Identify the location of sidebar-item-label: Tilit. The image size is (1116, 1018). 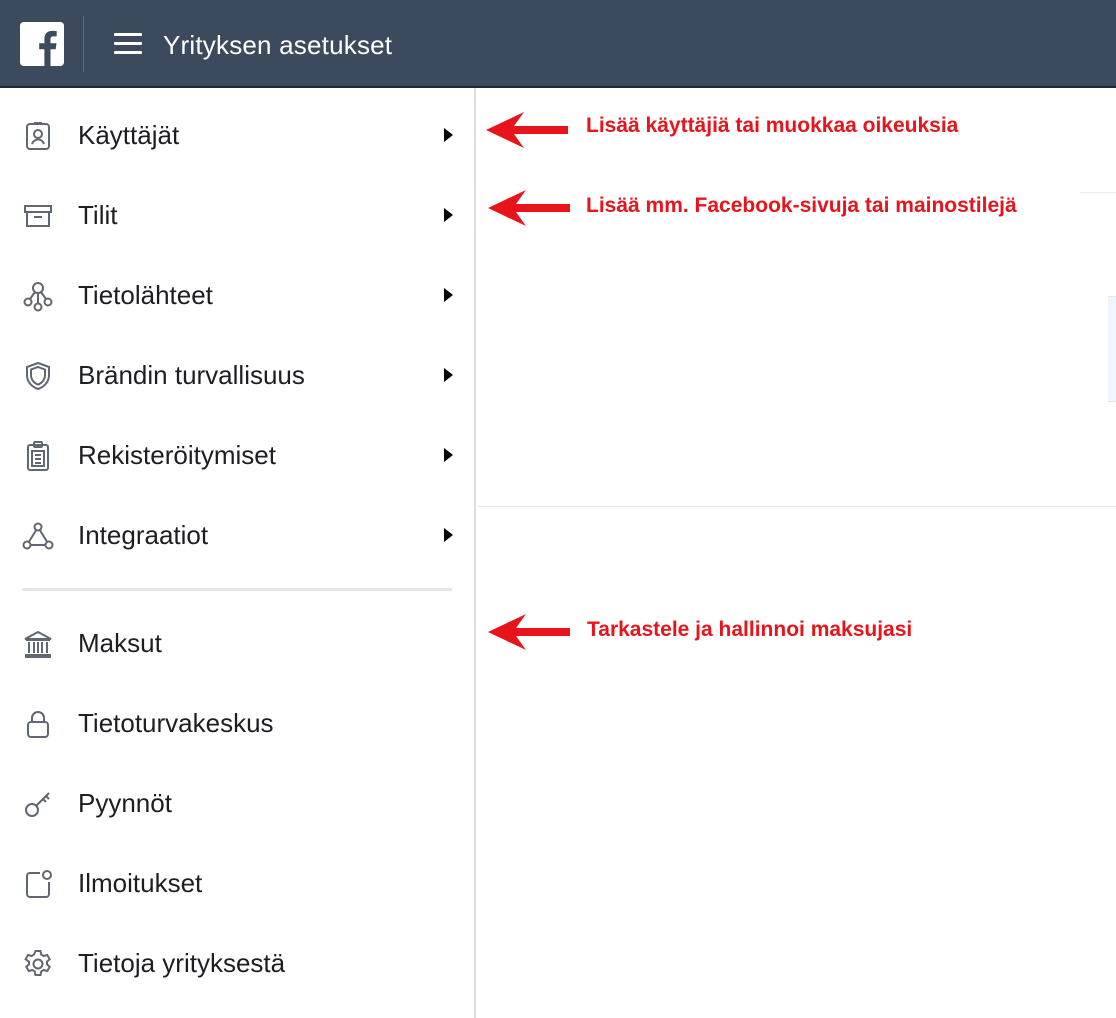
(98, 215).